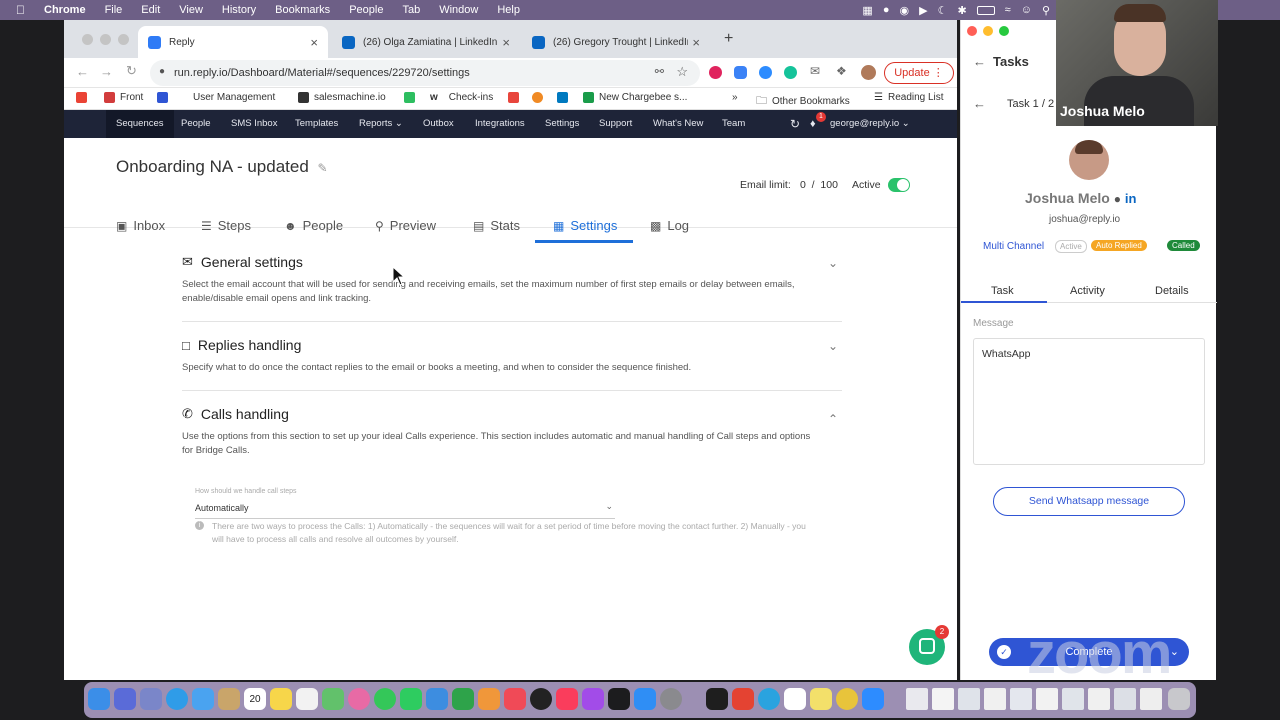 This screenshot has height=720, width=1280. I want to click on chevron-up-icon: ⌃, so click(833, 419).